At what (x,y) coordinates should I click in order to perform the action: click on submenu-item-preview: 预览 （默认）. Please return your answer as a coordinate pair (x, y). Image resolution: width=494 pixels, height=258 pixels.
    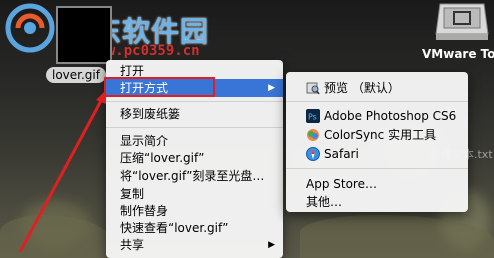
    Looking at the image, I should click on (377, 88).